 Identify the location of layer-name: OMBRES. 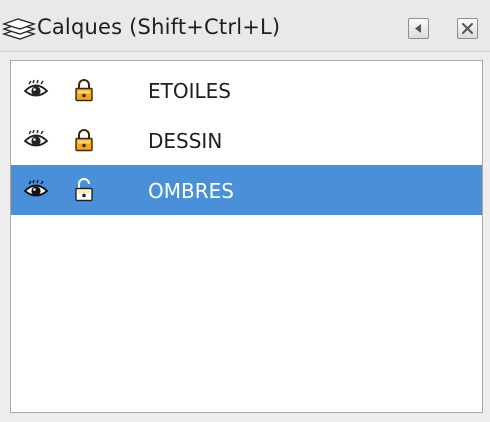
(191, 191).